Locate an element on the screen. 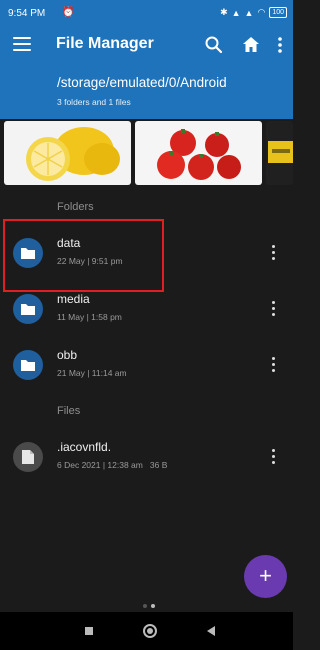 This screenshot has height=650, width=320. folder-name: media is located at coordinates (73, 299).